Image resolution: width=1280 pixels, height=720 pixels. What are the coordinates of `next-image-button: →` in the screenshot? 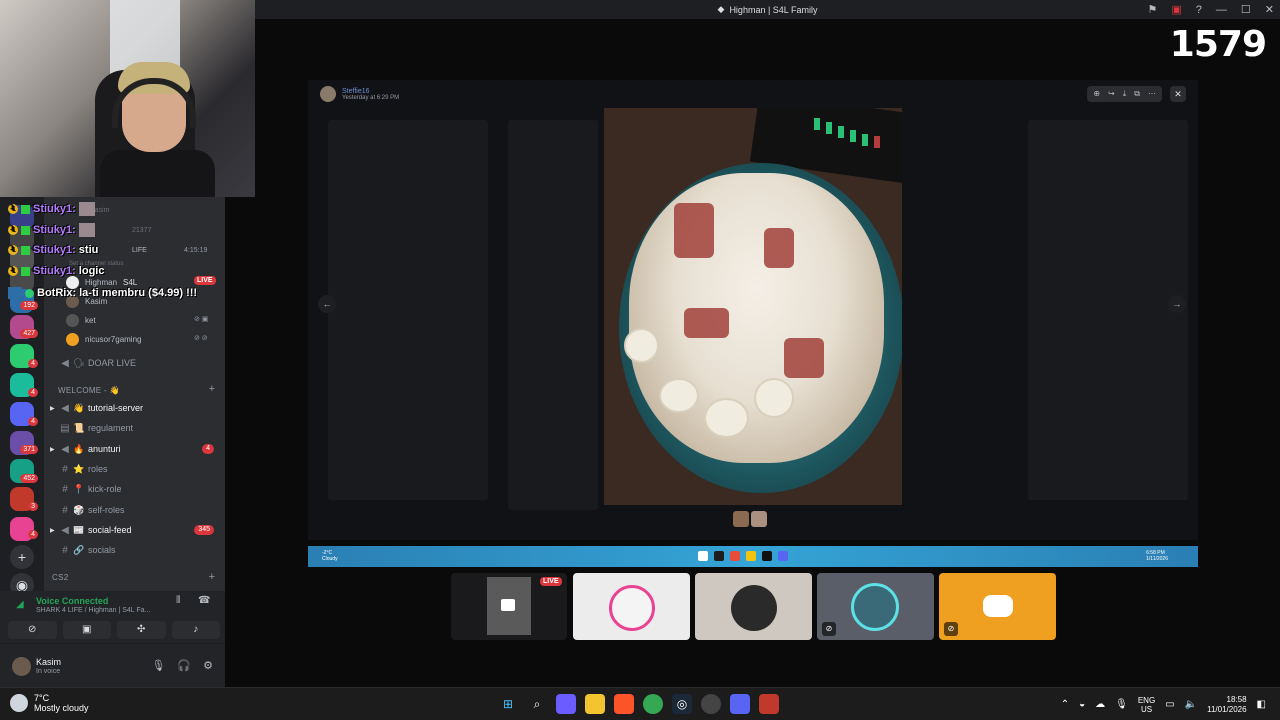 It's located at (1177, 304).